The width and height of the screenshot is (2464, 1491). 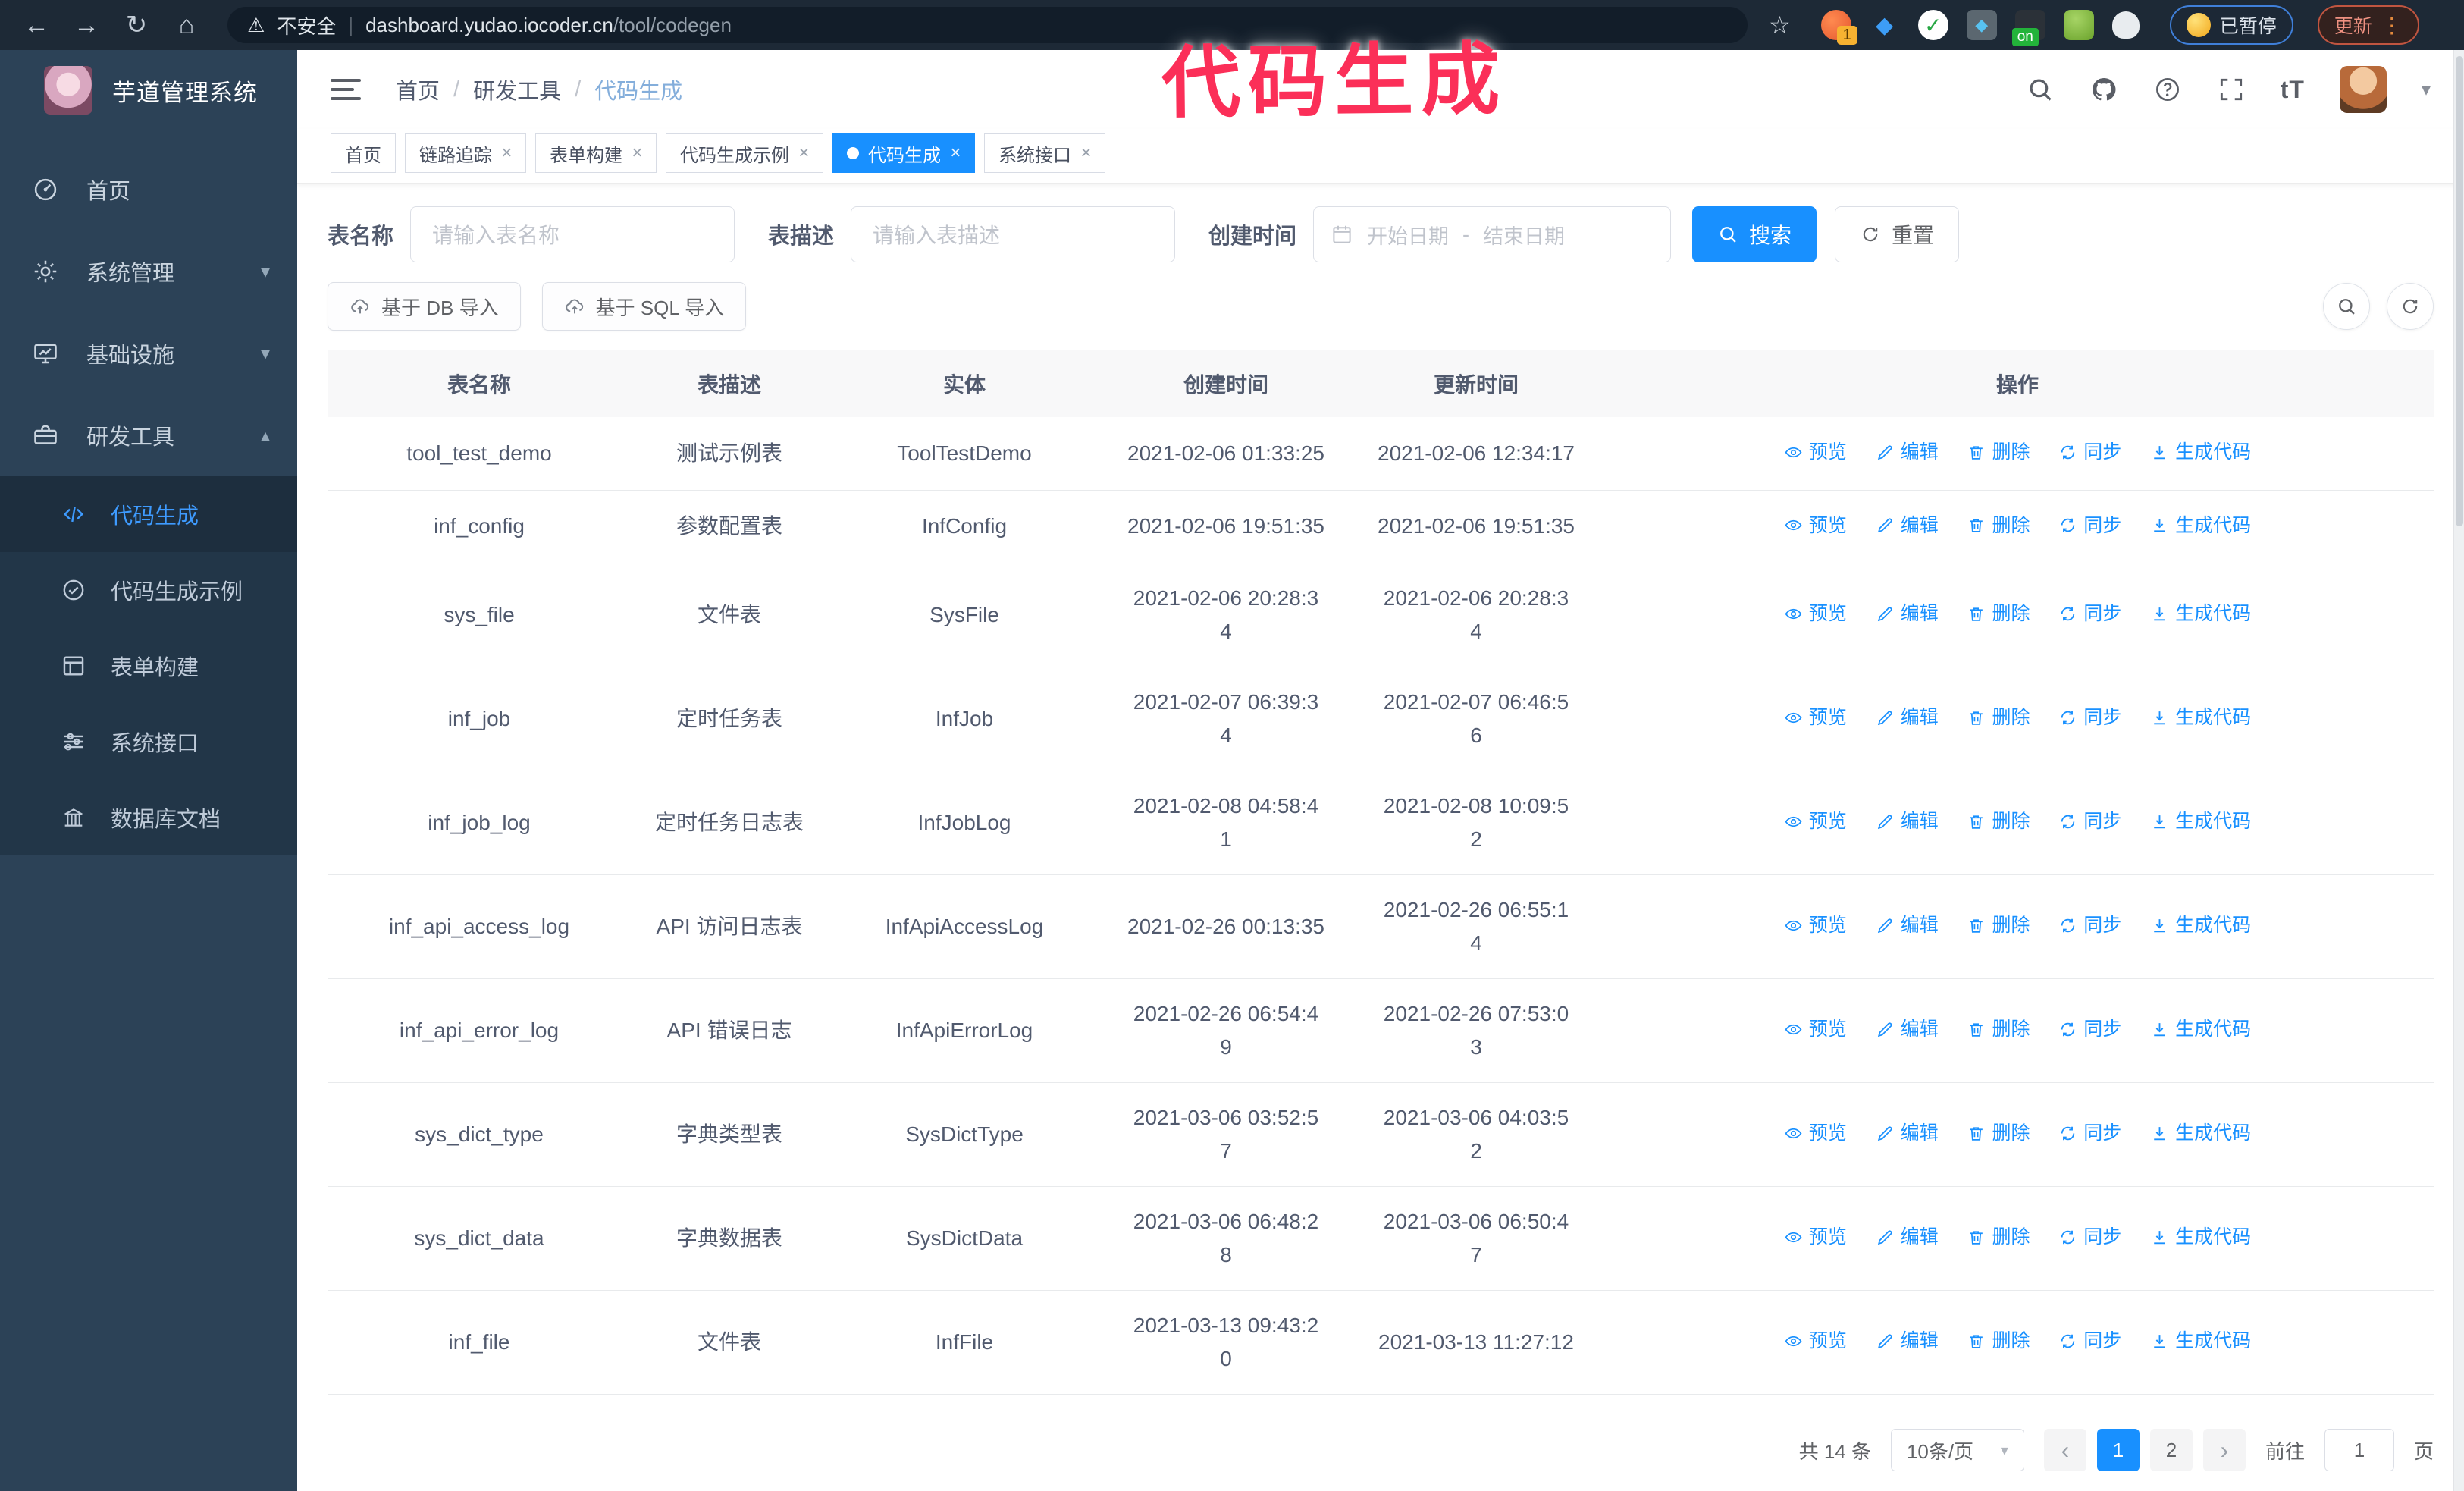 What do you see at coordinates (1982, 25) in the screenshot?
I see `extension-grid-icon: ◆` at bounding box center [1982, 25].